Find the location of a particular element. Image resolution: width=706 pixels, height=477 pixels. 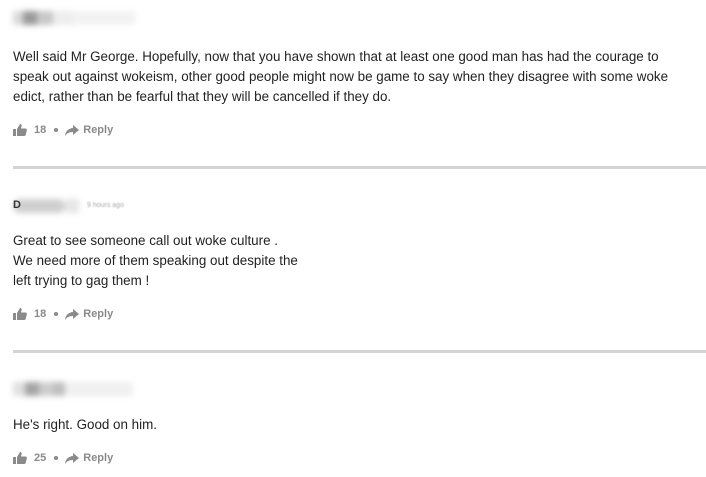

comment-actions: 25 Reply is located at coordinates (63, 458).